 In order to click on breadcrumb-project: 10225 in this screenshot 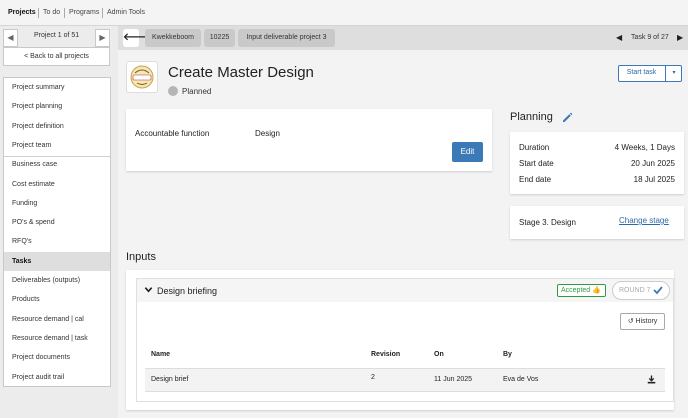, I will do `click(219, 38)`.